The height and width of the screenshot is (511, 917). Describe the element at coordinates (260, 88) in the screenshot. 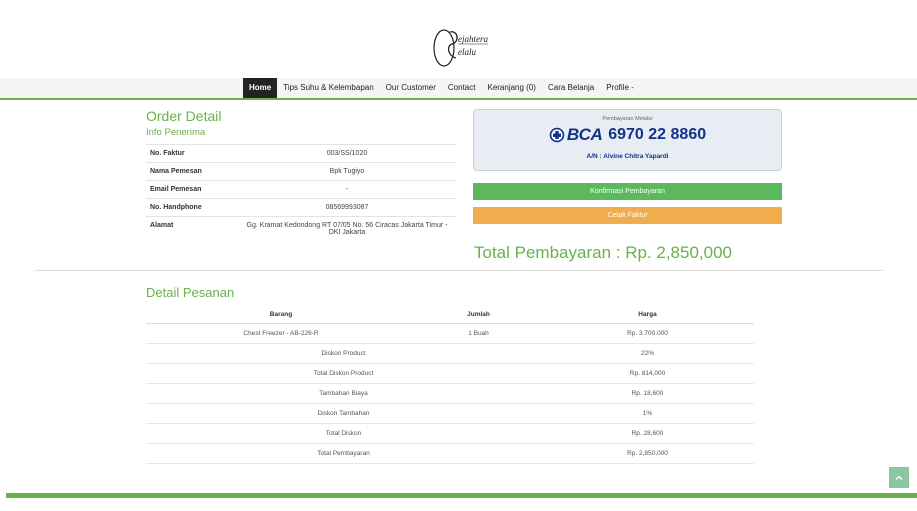

I see `nav-home: Home` at that location.